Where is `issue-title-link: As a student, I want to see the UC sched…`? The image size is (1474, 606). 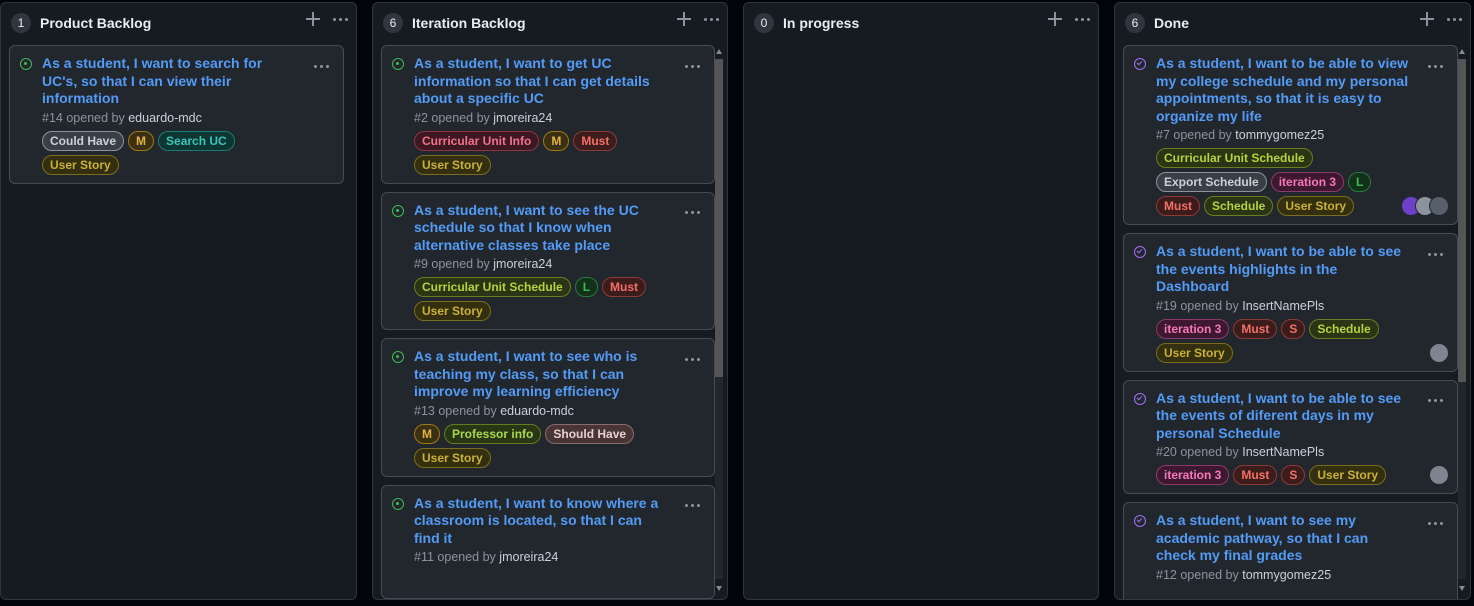
issue-title-link: As a student, I want to see the UC sched… is located at coordinates (559, 228).